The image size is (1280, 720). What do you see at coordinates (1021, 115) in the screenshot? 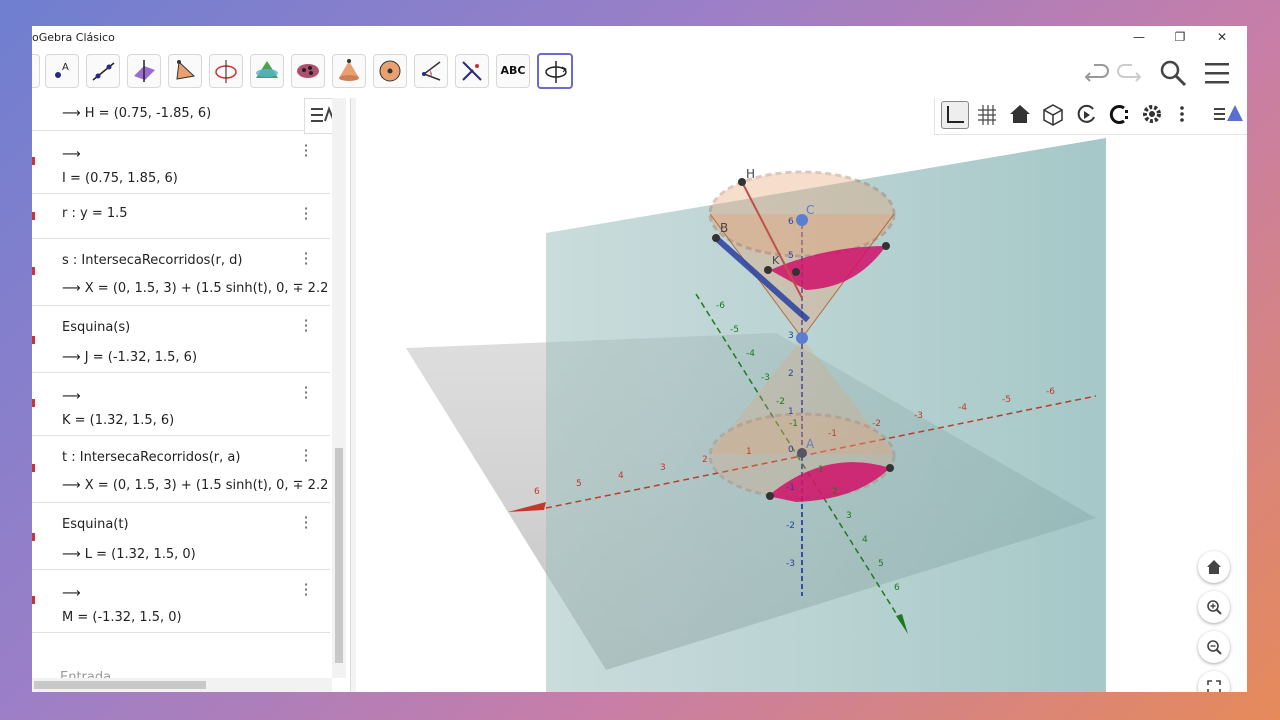
I see `home-button` at bounding box center [1021, 115].